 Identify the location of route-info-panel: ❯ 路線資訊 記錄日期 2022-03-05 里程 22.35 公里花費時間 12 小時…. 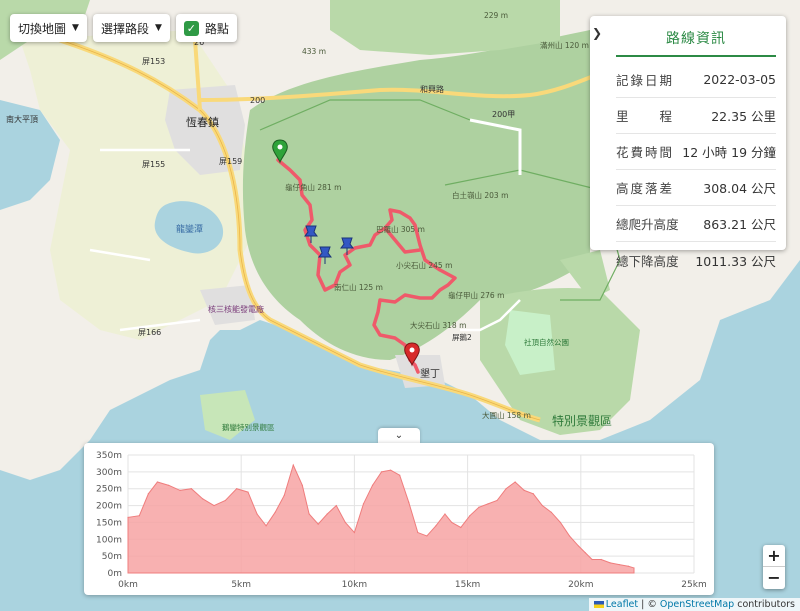
(688, 142).